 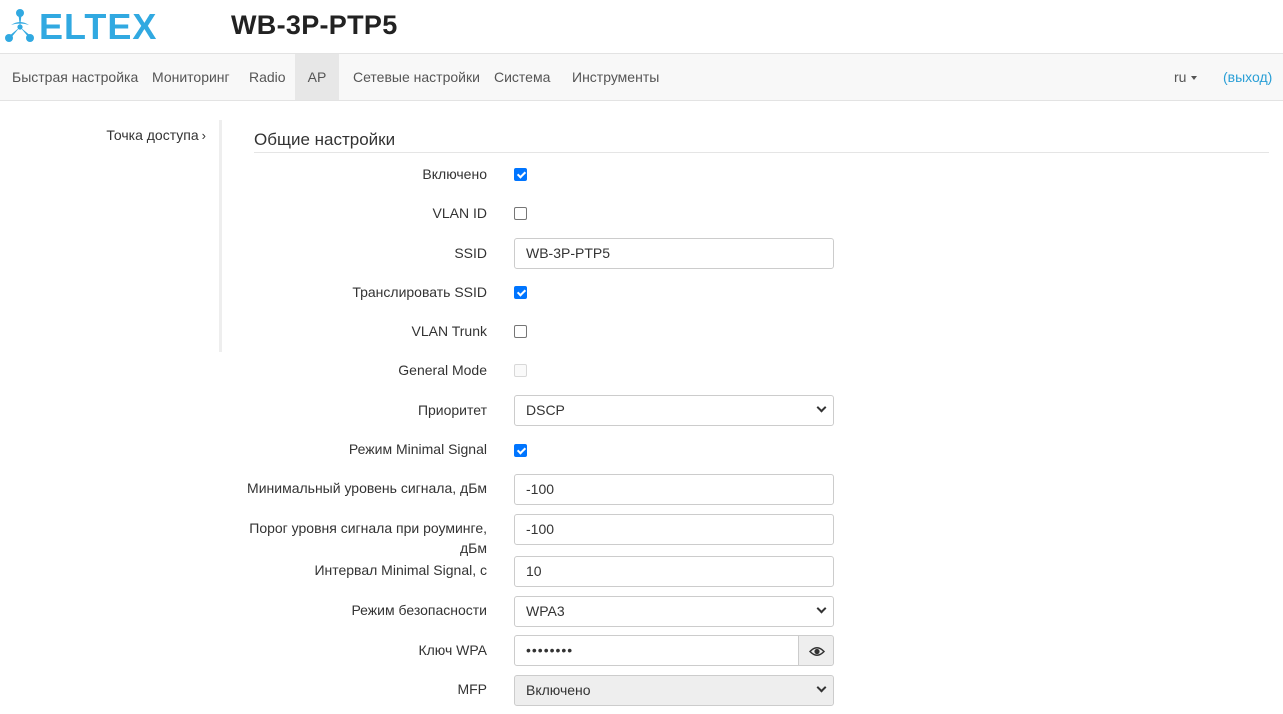 What do you see at coordinates (522, 77) in the screenshot?
I see `nav-system: Система` at bounding box center [522, 77].